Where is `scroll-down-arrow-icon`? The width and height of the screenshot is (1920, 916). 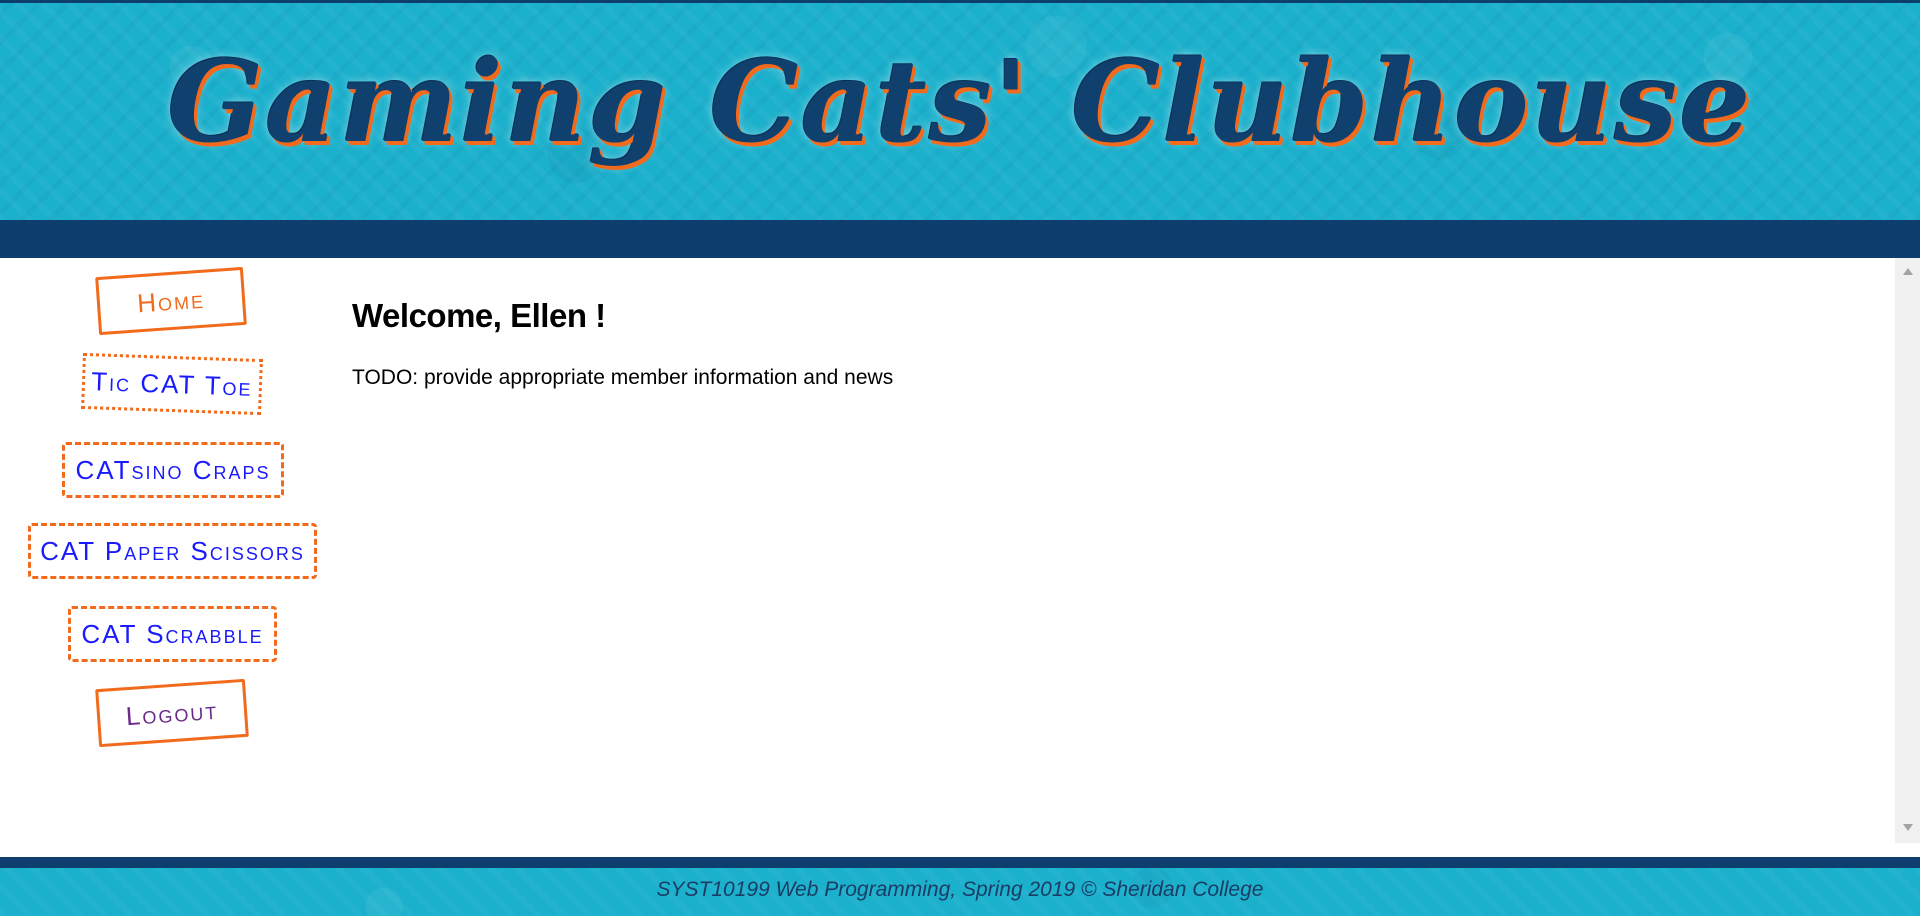 scroll-down-arrow-icon is located at coordinates (1908, 827).